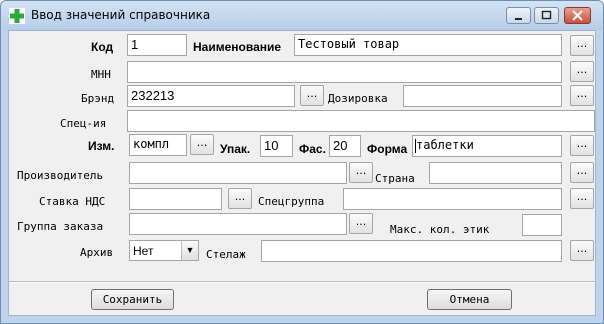  I want to click on maks-etik-field, so click(542, 225).